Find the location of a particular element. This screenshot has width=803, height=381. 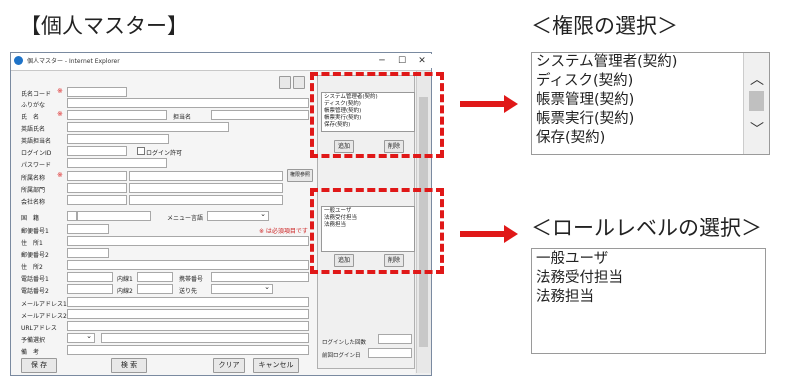

page-heading: 【個人マスター】 is located at coordinates (104, 26).